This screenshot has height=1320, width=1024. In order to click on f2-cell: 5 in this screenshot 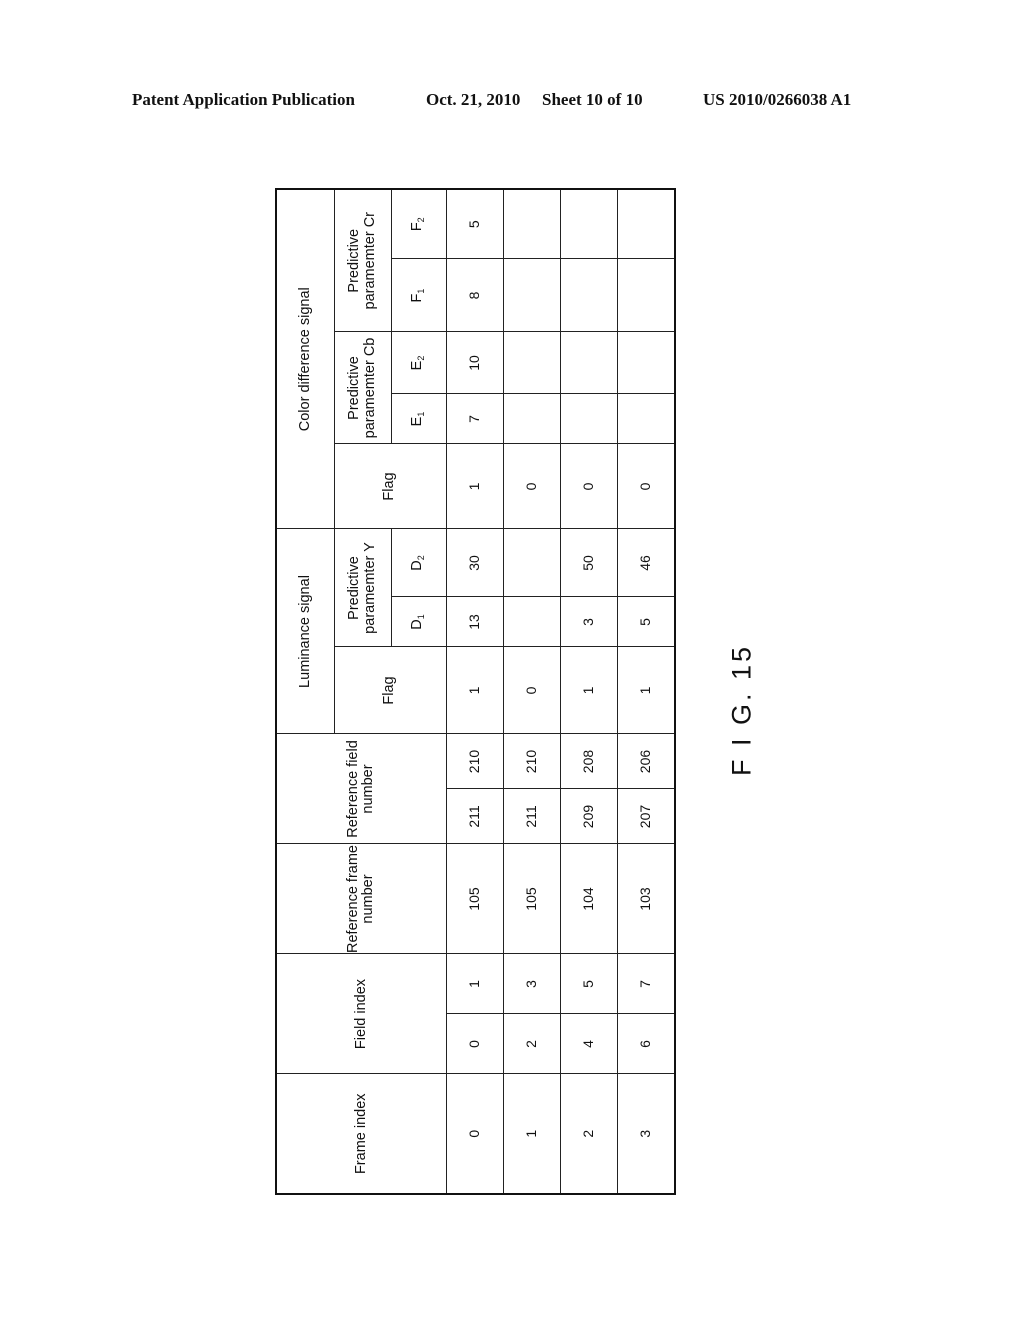, I will do `click(474, 223)`.